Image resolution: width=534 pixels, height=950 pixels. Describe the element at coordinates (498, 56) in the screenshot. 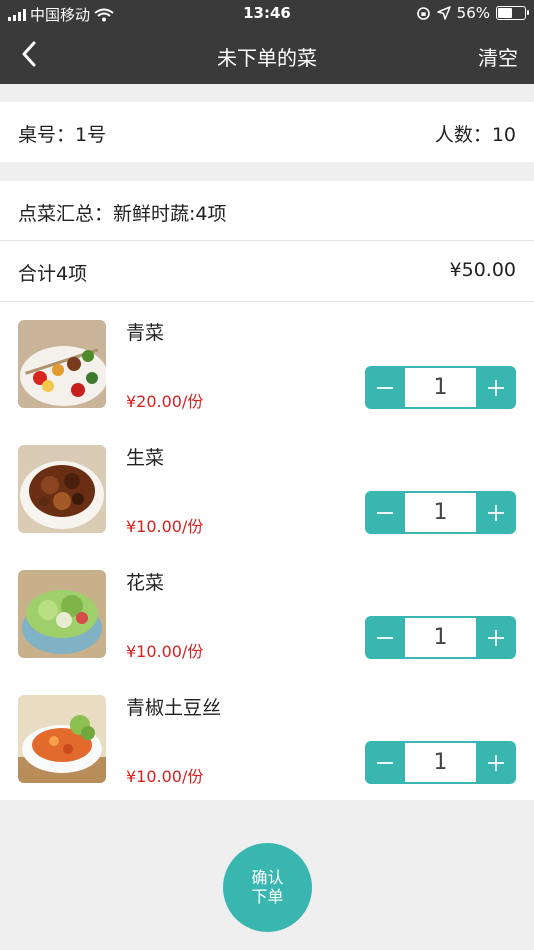

I see `clear-button: 清空` at that location.